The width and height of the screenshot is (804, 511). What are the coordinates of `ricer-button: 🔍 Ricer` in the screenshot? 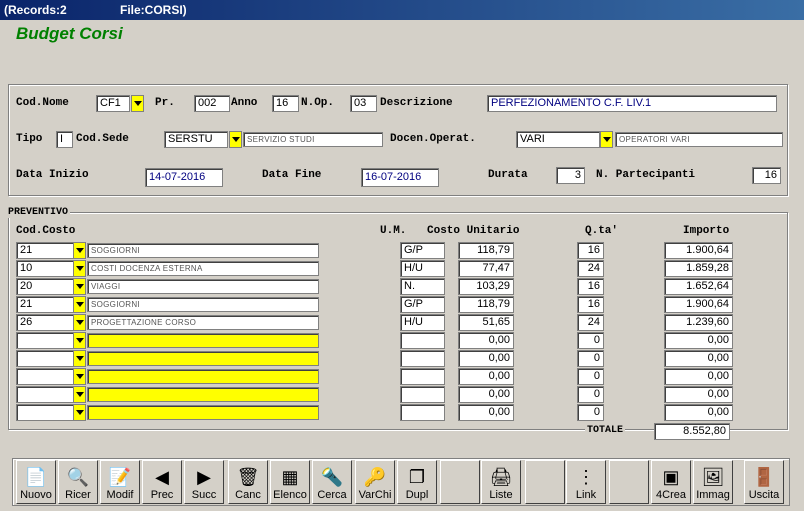 It's located at (78, 482).